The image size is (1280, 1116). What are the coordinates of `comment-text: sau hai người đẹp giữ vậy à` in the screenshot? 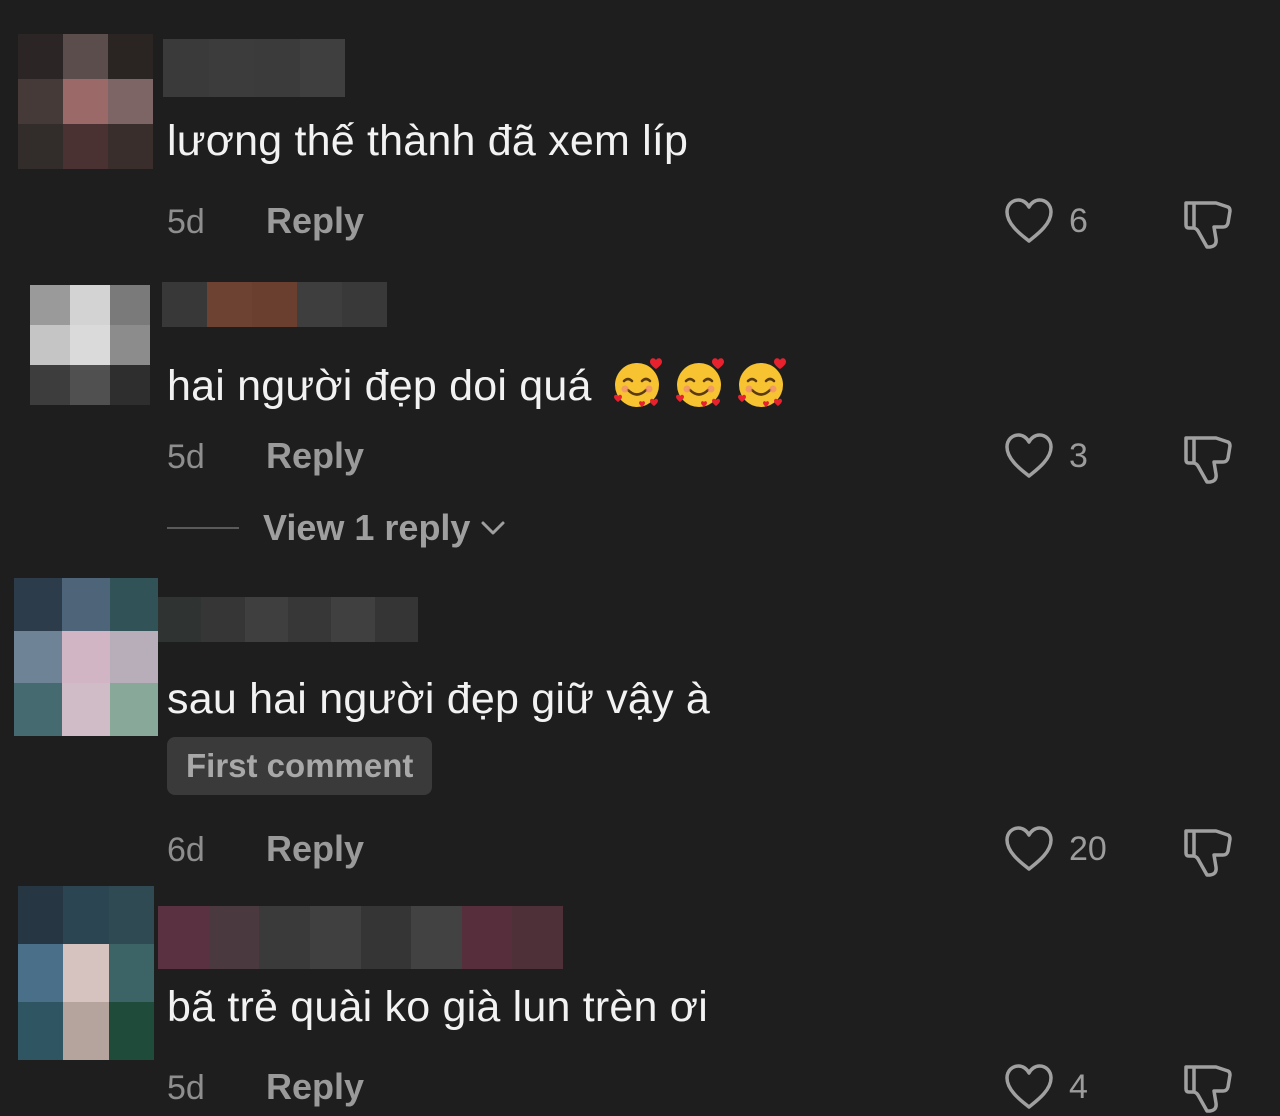 It's located at (438, 699).